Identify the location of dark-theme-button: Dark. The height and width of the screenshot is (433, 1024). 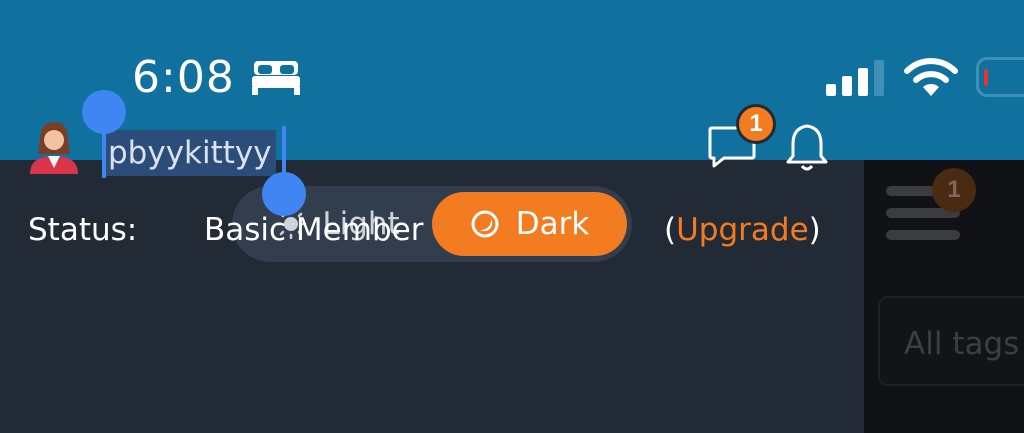
(529, 224).